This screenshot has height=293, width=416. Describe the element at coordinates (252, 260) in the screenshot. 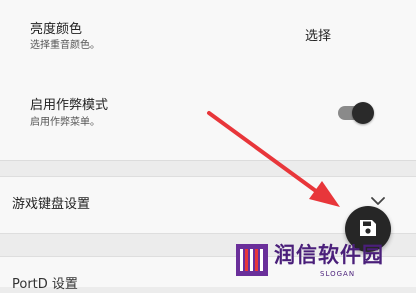

I see `watermark-logo-icon` at that location.